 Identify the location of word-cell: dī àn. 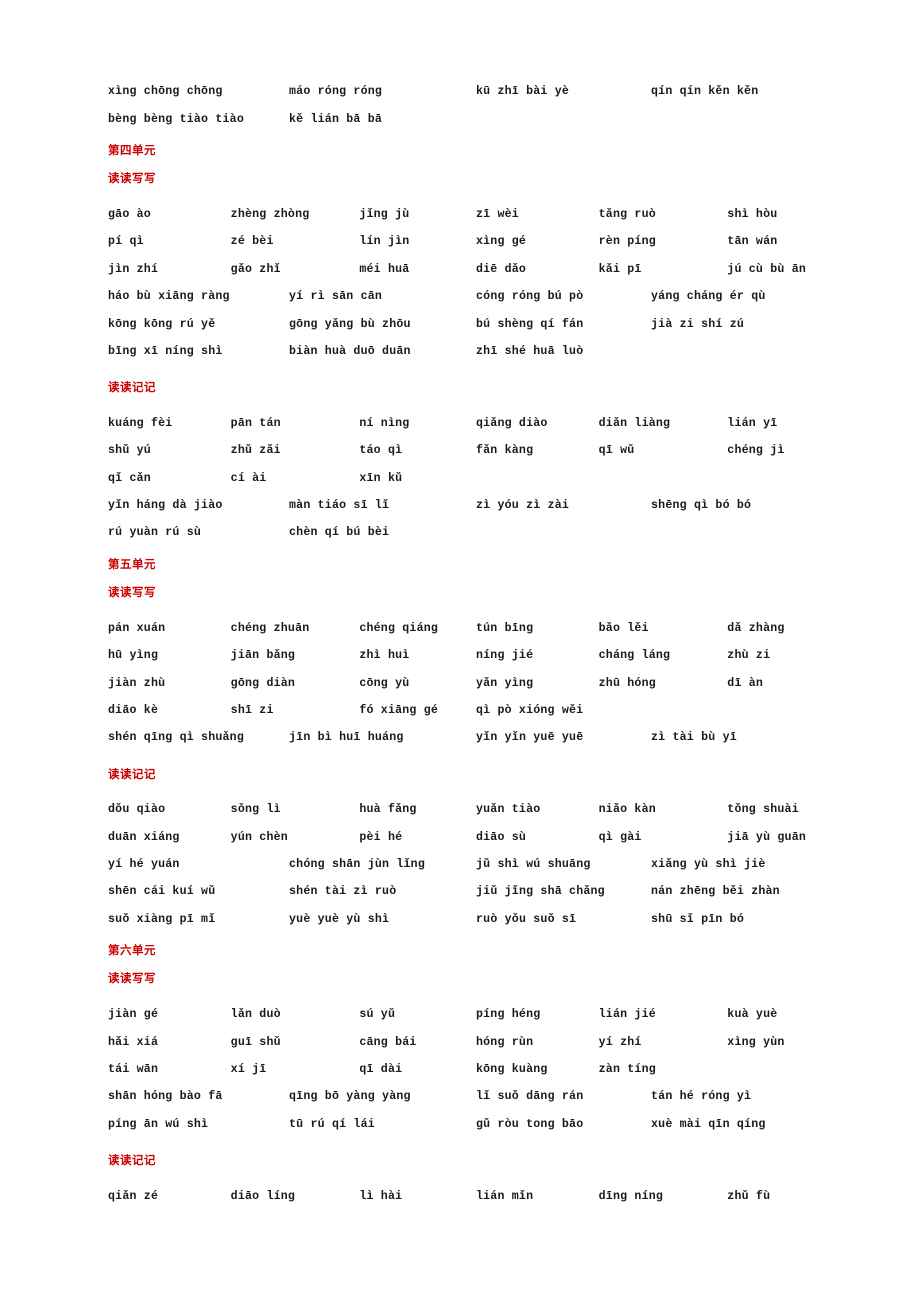
(745, 683).